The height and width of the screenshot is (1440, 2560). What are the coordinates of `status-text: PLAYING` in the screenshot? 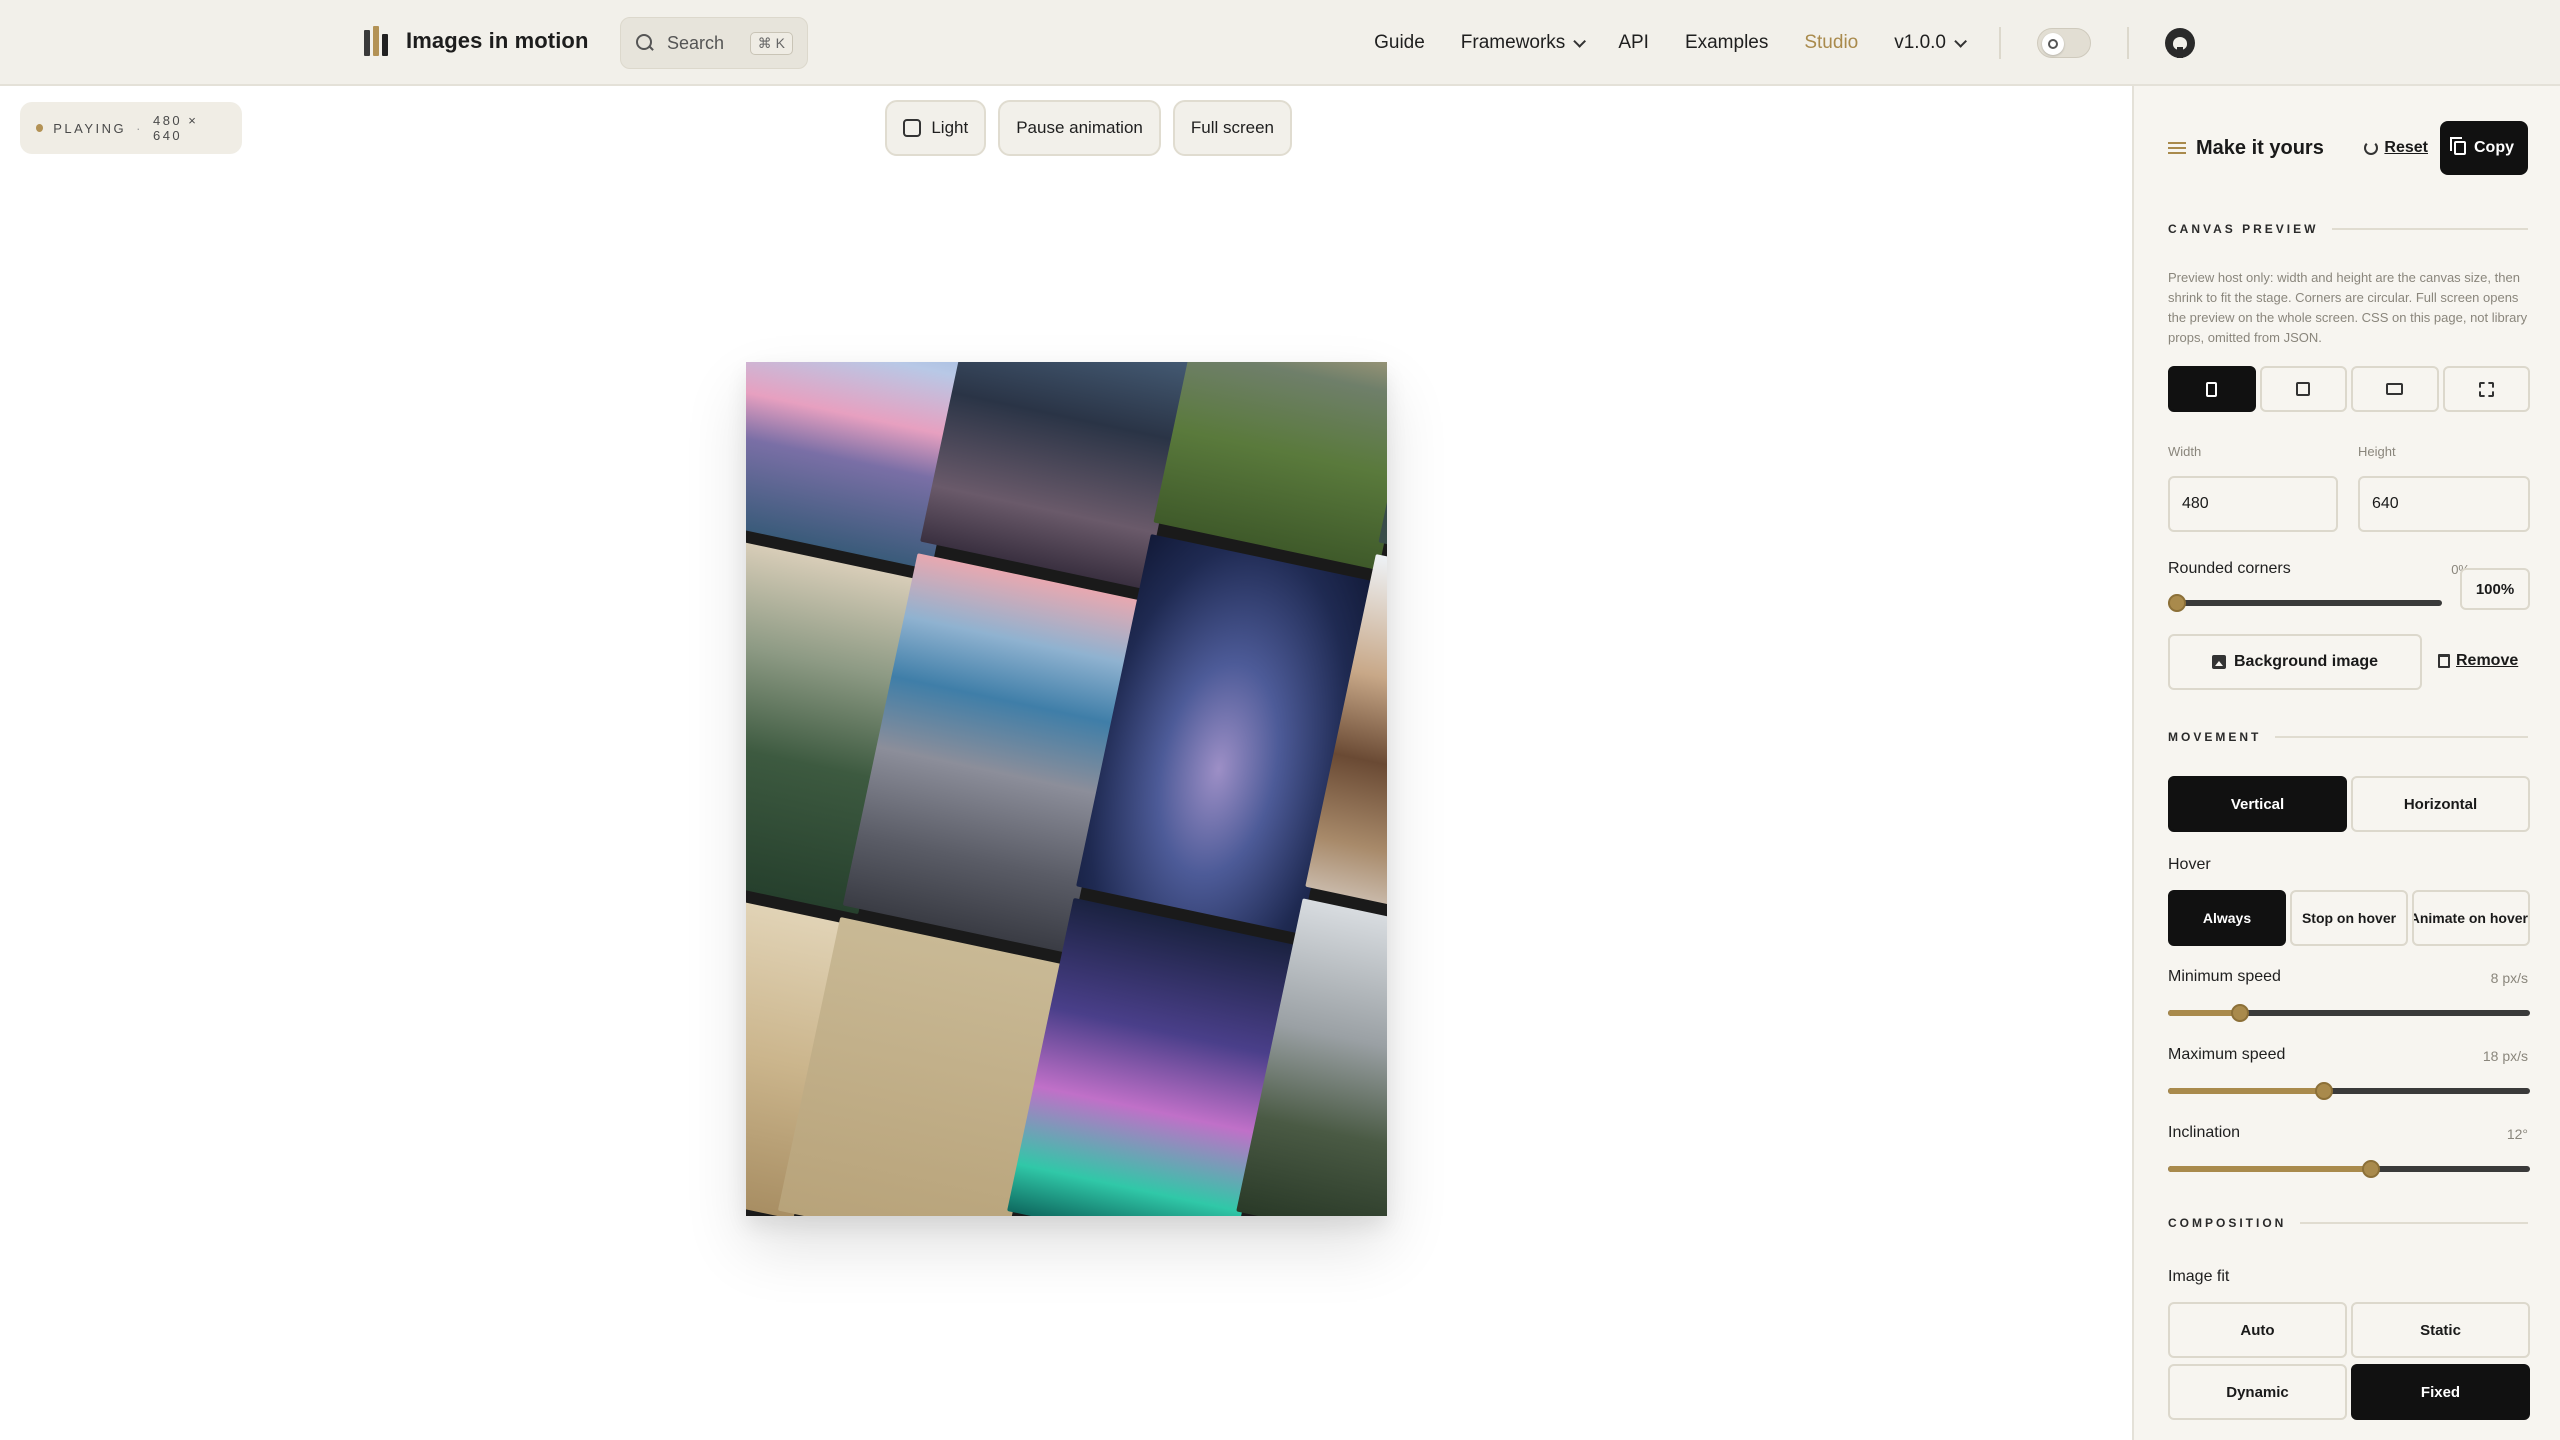 It's located at (90, 128).